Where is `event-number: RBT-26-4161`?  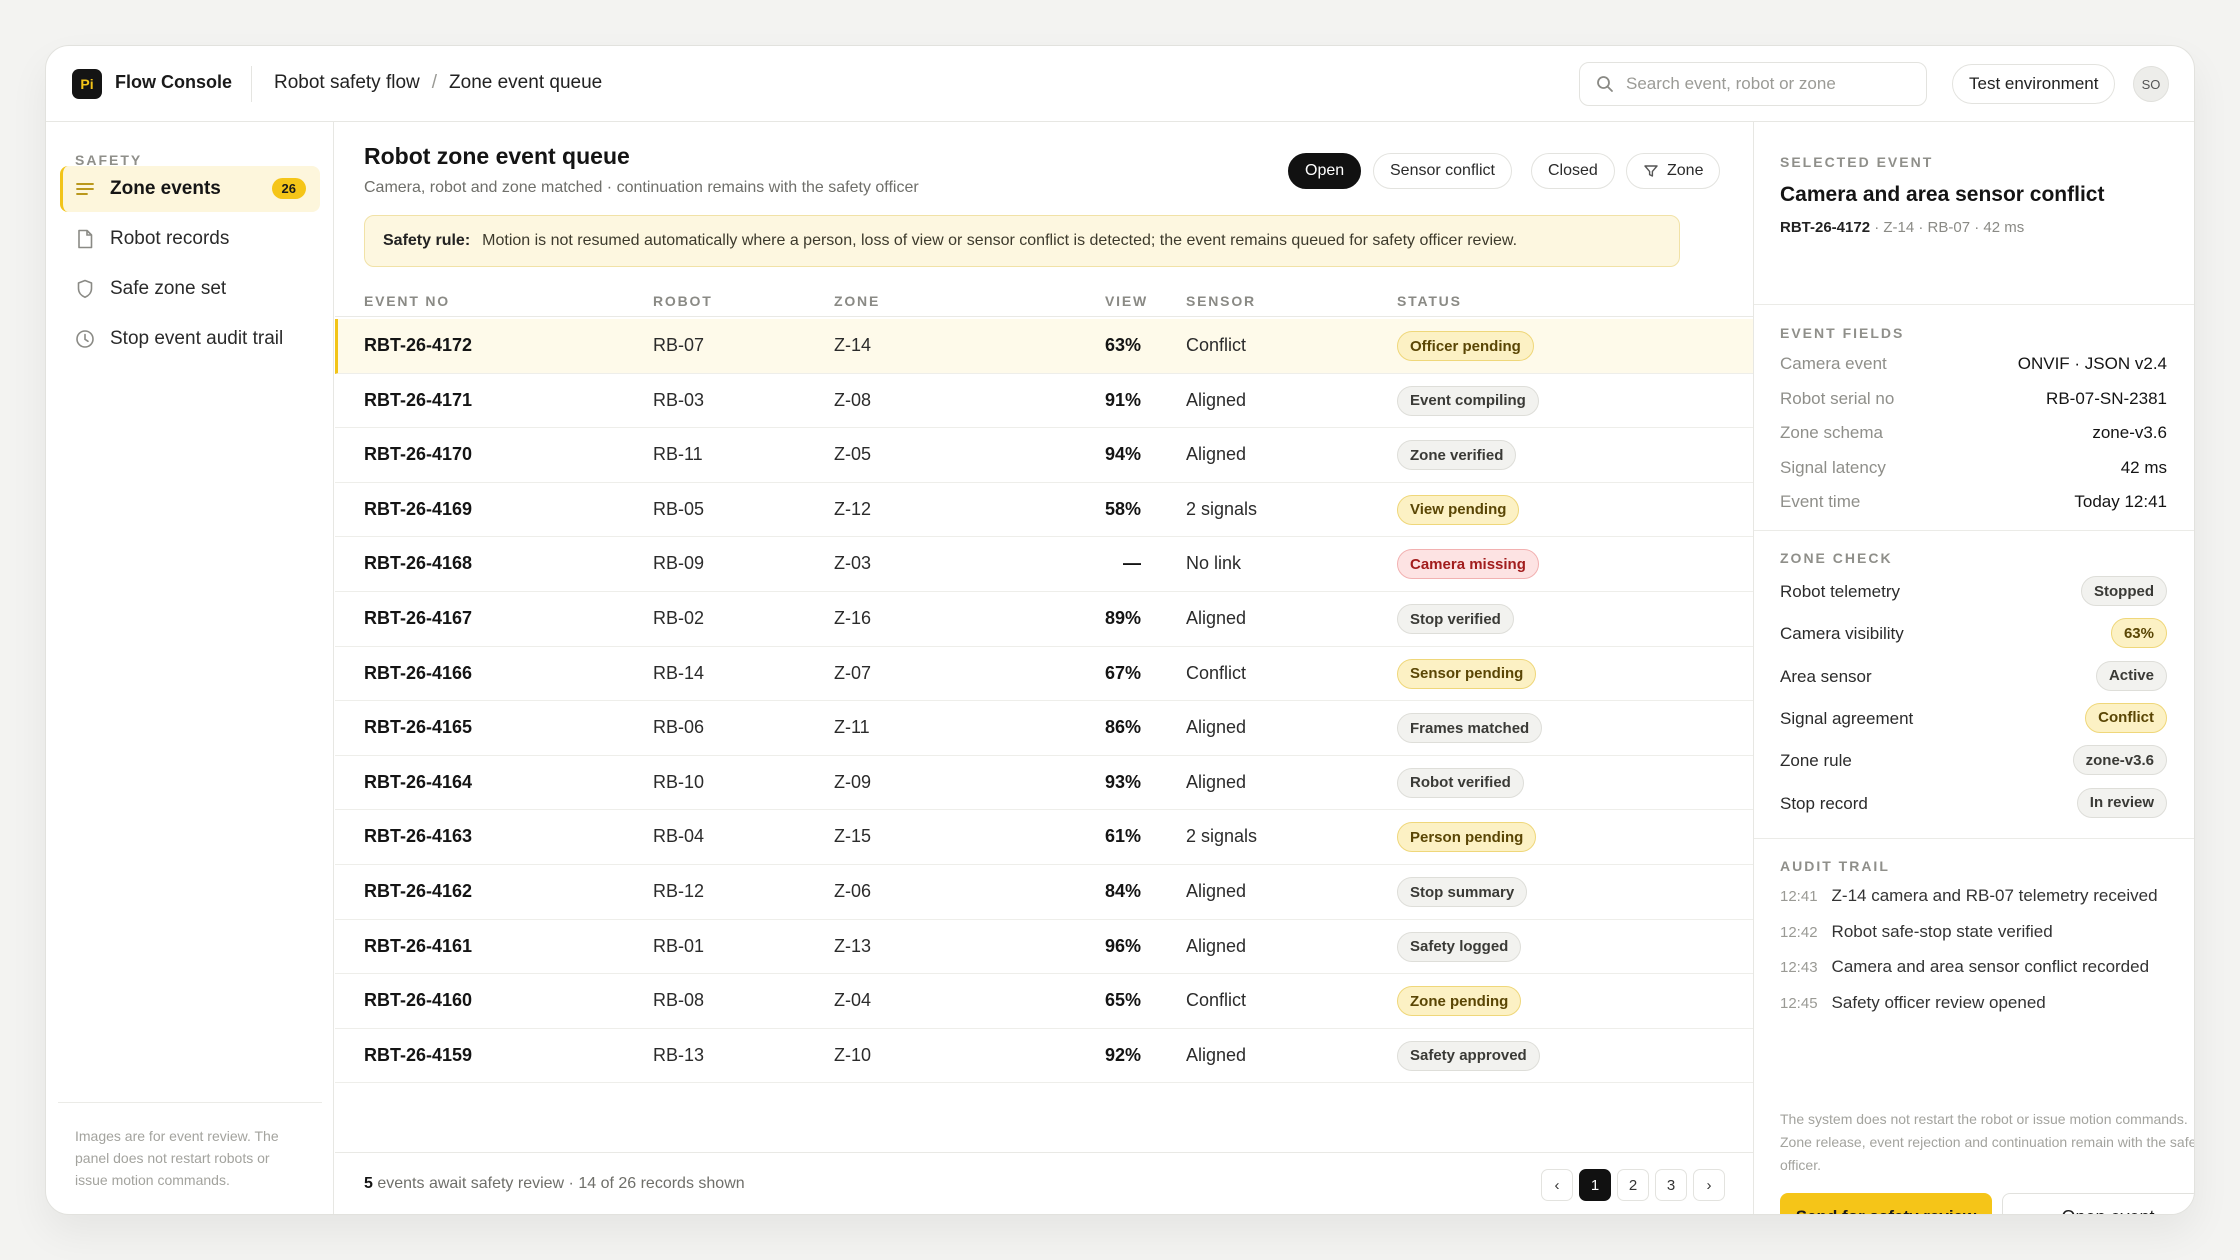 event-number: RBT-26-4161 is located at coordinates (418, 945).